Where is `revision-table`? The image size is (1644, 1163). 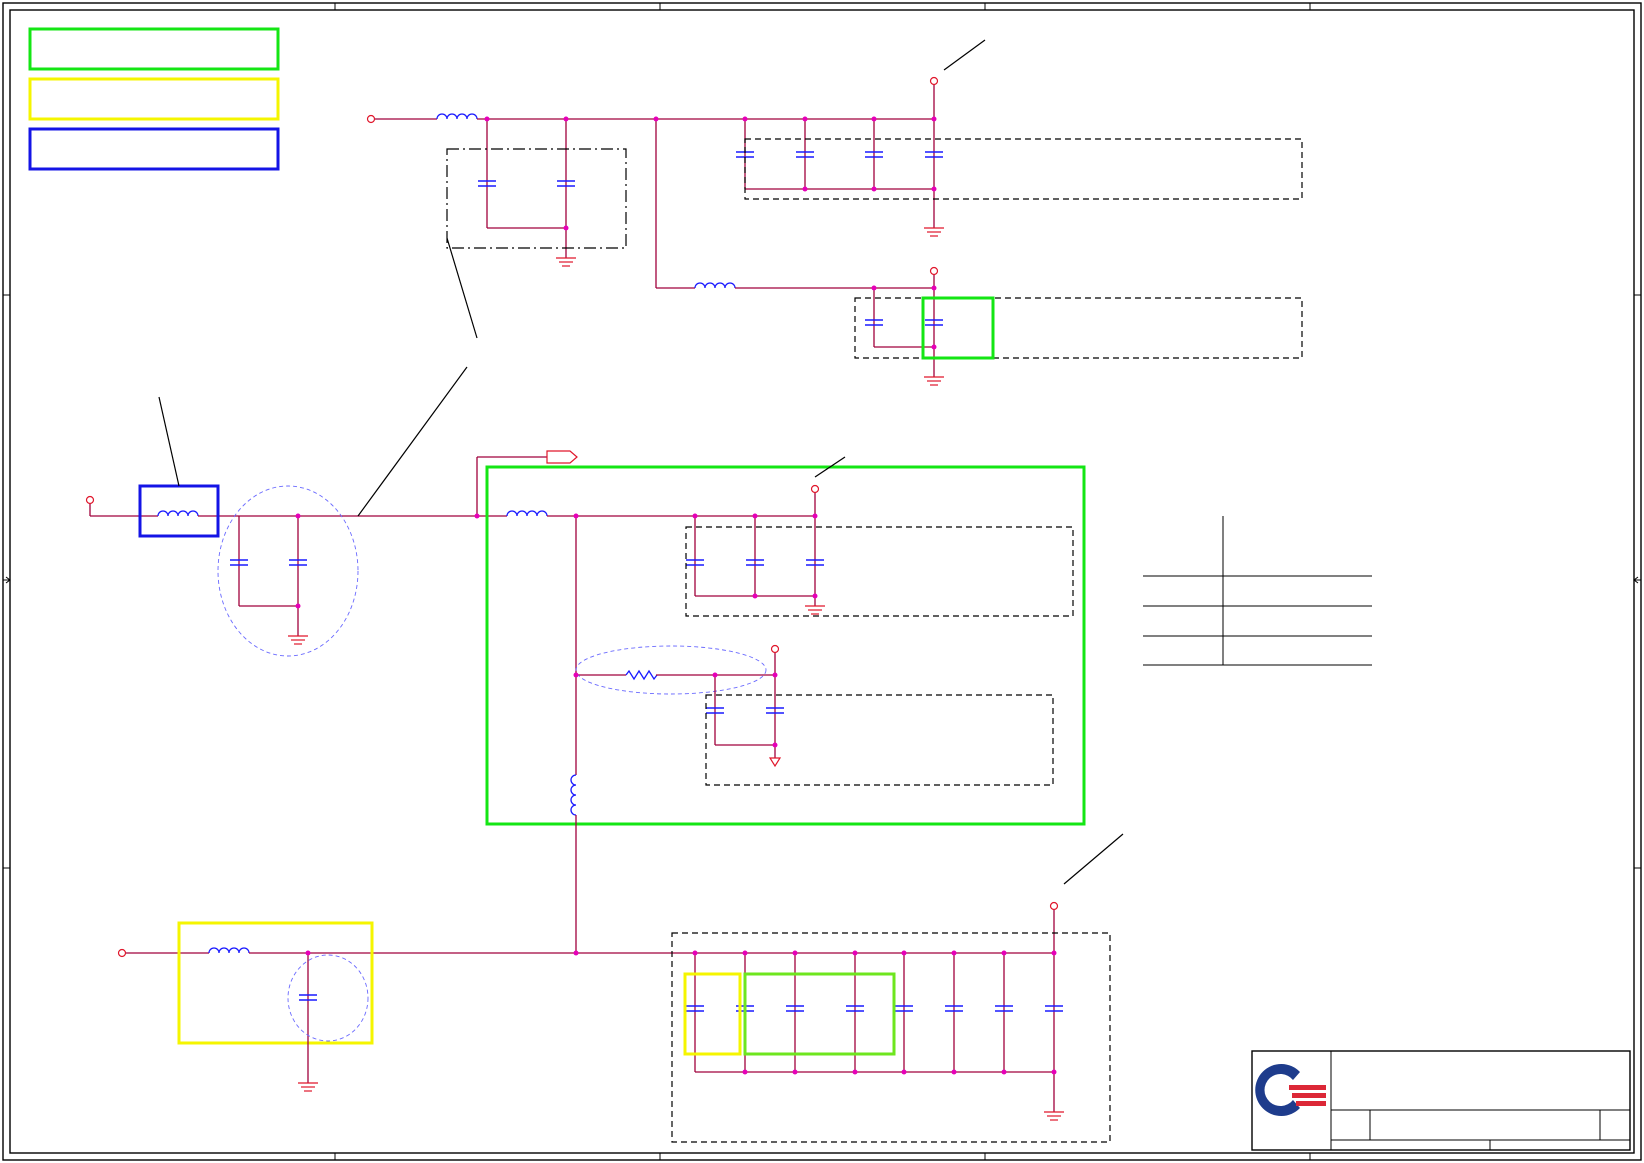
revision-table is located at coordinates (1257, 591).